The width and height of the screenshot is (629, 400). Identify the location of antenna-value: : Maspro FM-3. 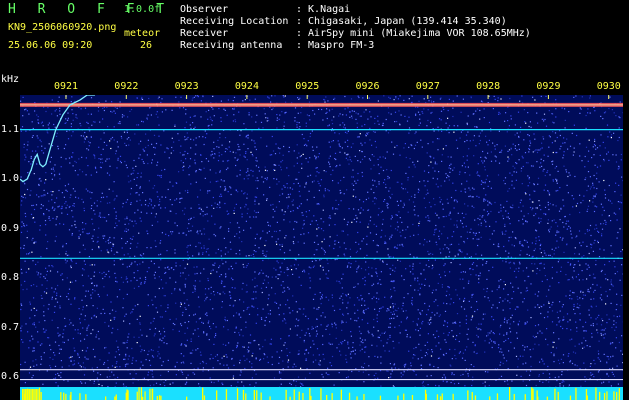
(335, 45).